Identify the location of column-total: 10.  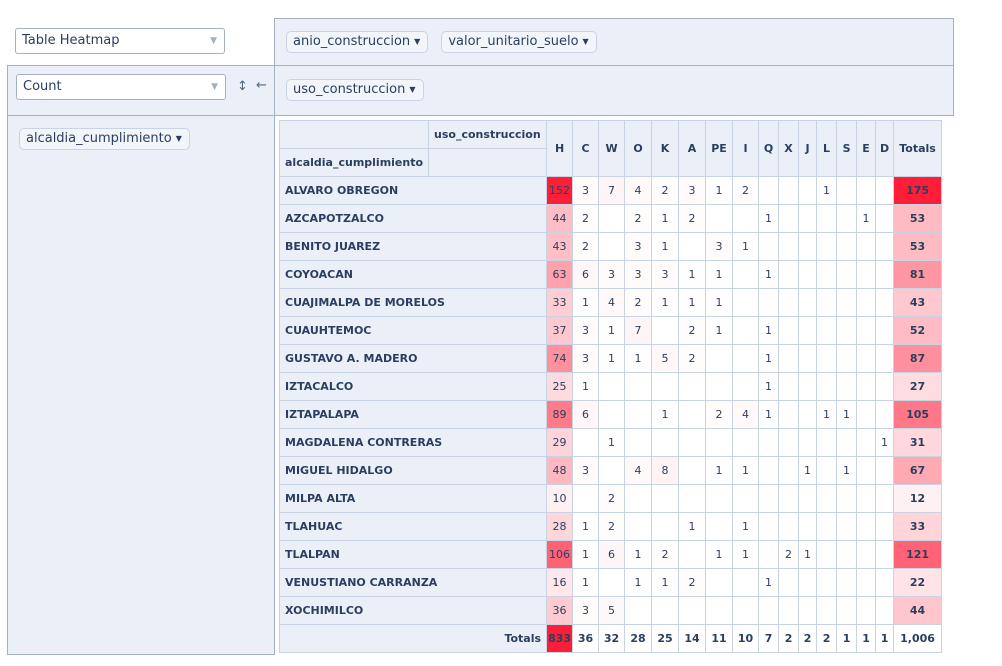
(746, 638).